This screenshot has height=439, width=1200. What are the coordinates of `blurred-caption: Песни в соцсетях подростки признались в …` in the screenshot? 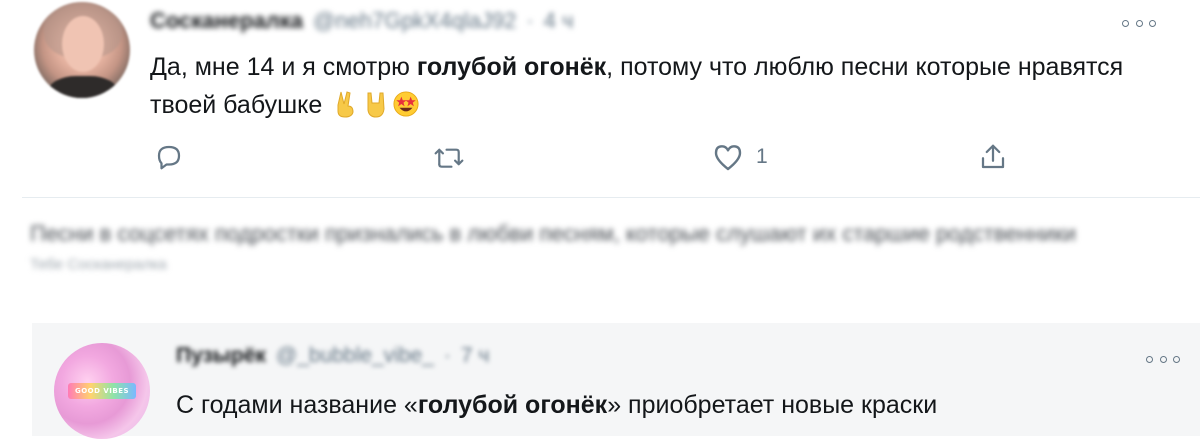 It's located at (560, 245).